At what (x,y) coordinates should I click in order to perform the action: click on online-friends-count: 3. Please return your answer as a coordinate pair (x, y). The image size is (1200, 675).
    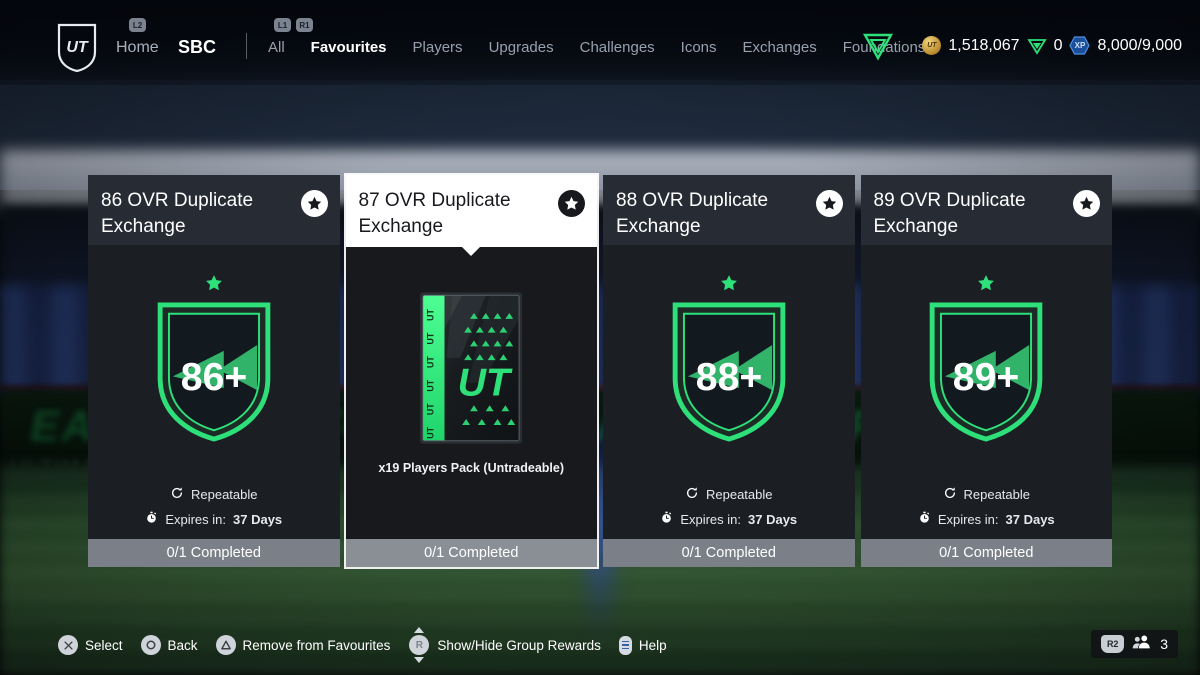
    Looking at the image, I should click on (1164, 644).